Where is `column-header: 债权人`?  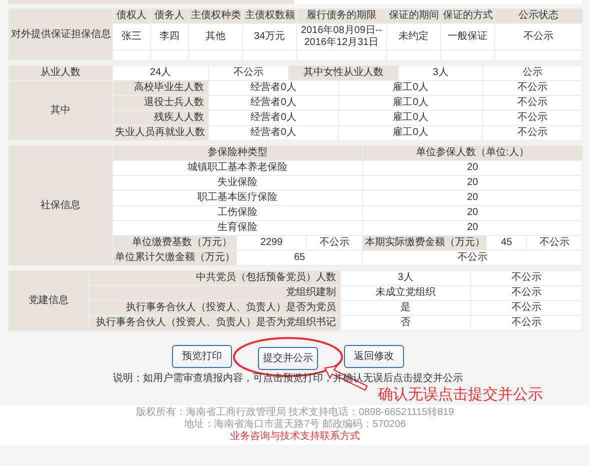 column-header: 债权人 is located at coordinates (131, 16).